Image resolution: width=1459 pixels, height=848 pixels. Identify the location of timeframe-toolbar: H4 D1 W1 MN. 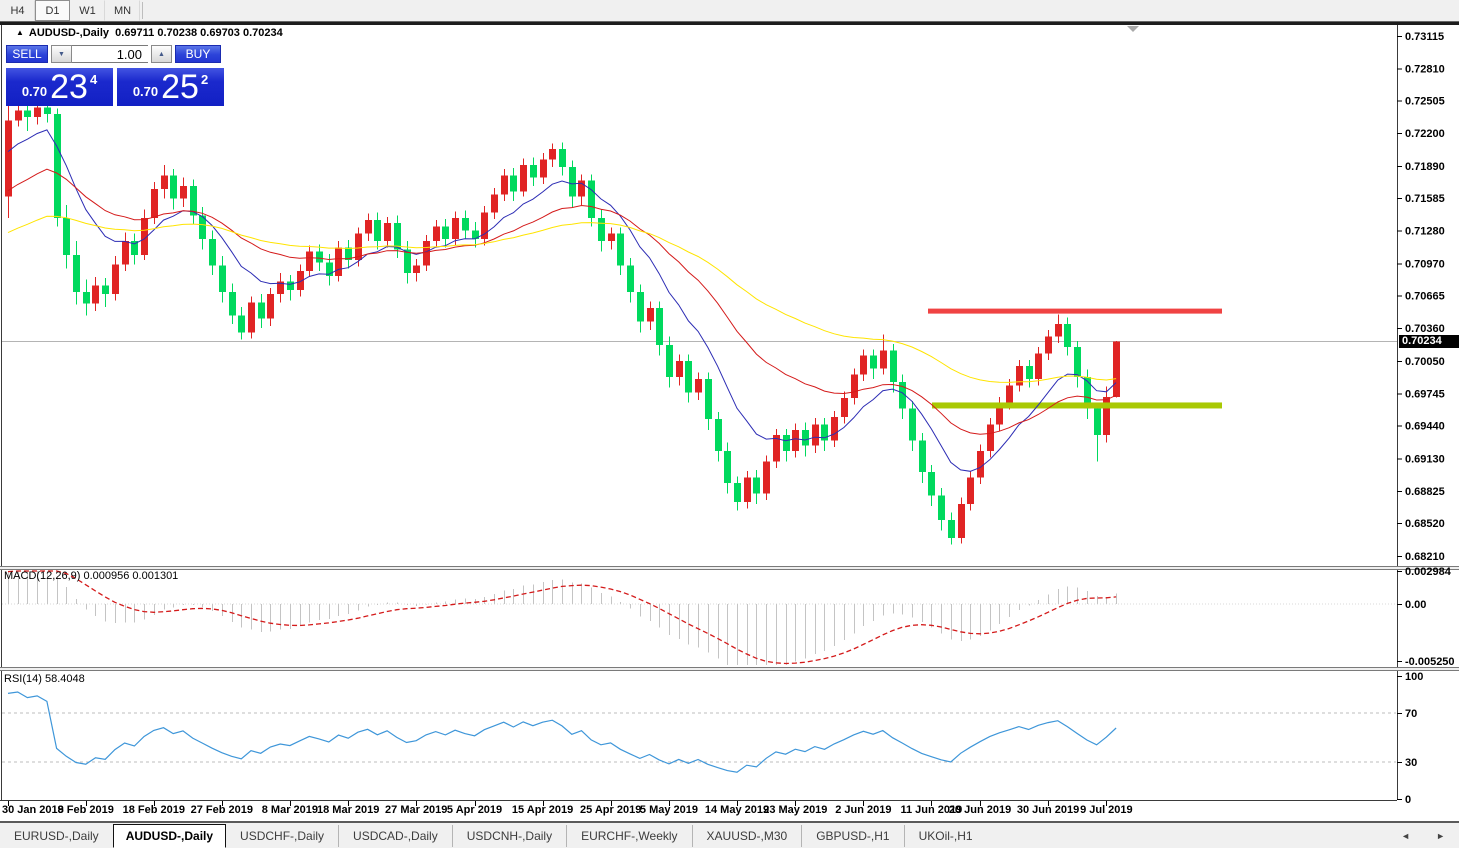
(729, 11).